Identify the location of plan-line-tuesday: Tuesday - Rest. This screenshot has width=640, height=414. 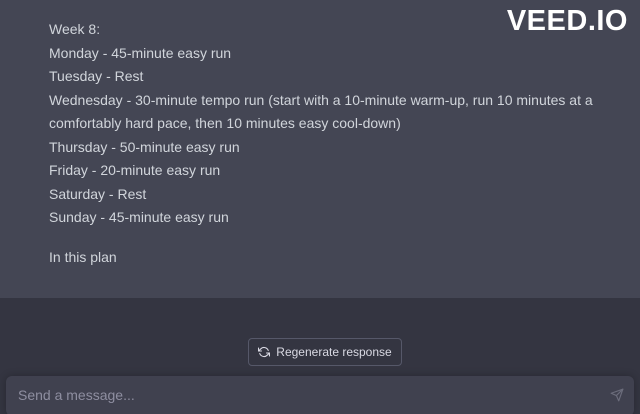
(96, 76).